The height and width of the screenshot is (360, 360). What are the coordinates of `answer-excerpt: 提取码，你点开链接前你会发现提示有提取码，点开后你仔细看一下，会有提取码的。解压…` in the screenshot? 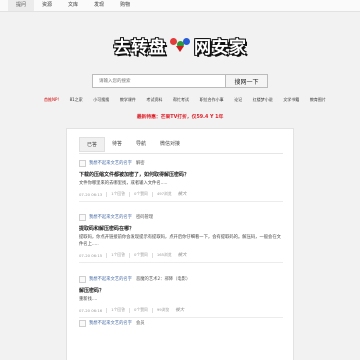 It's located at (180, 241).